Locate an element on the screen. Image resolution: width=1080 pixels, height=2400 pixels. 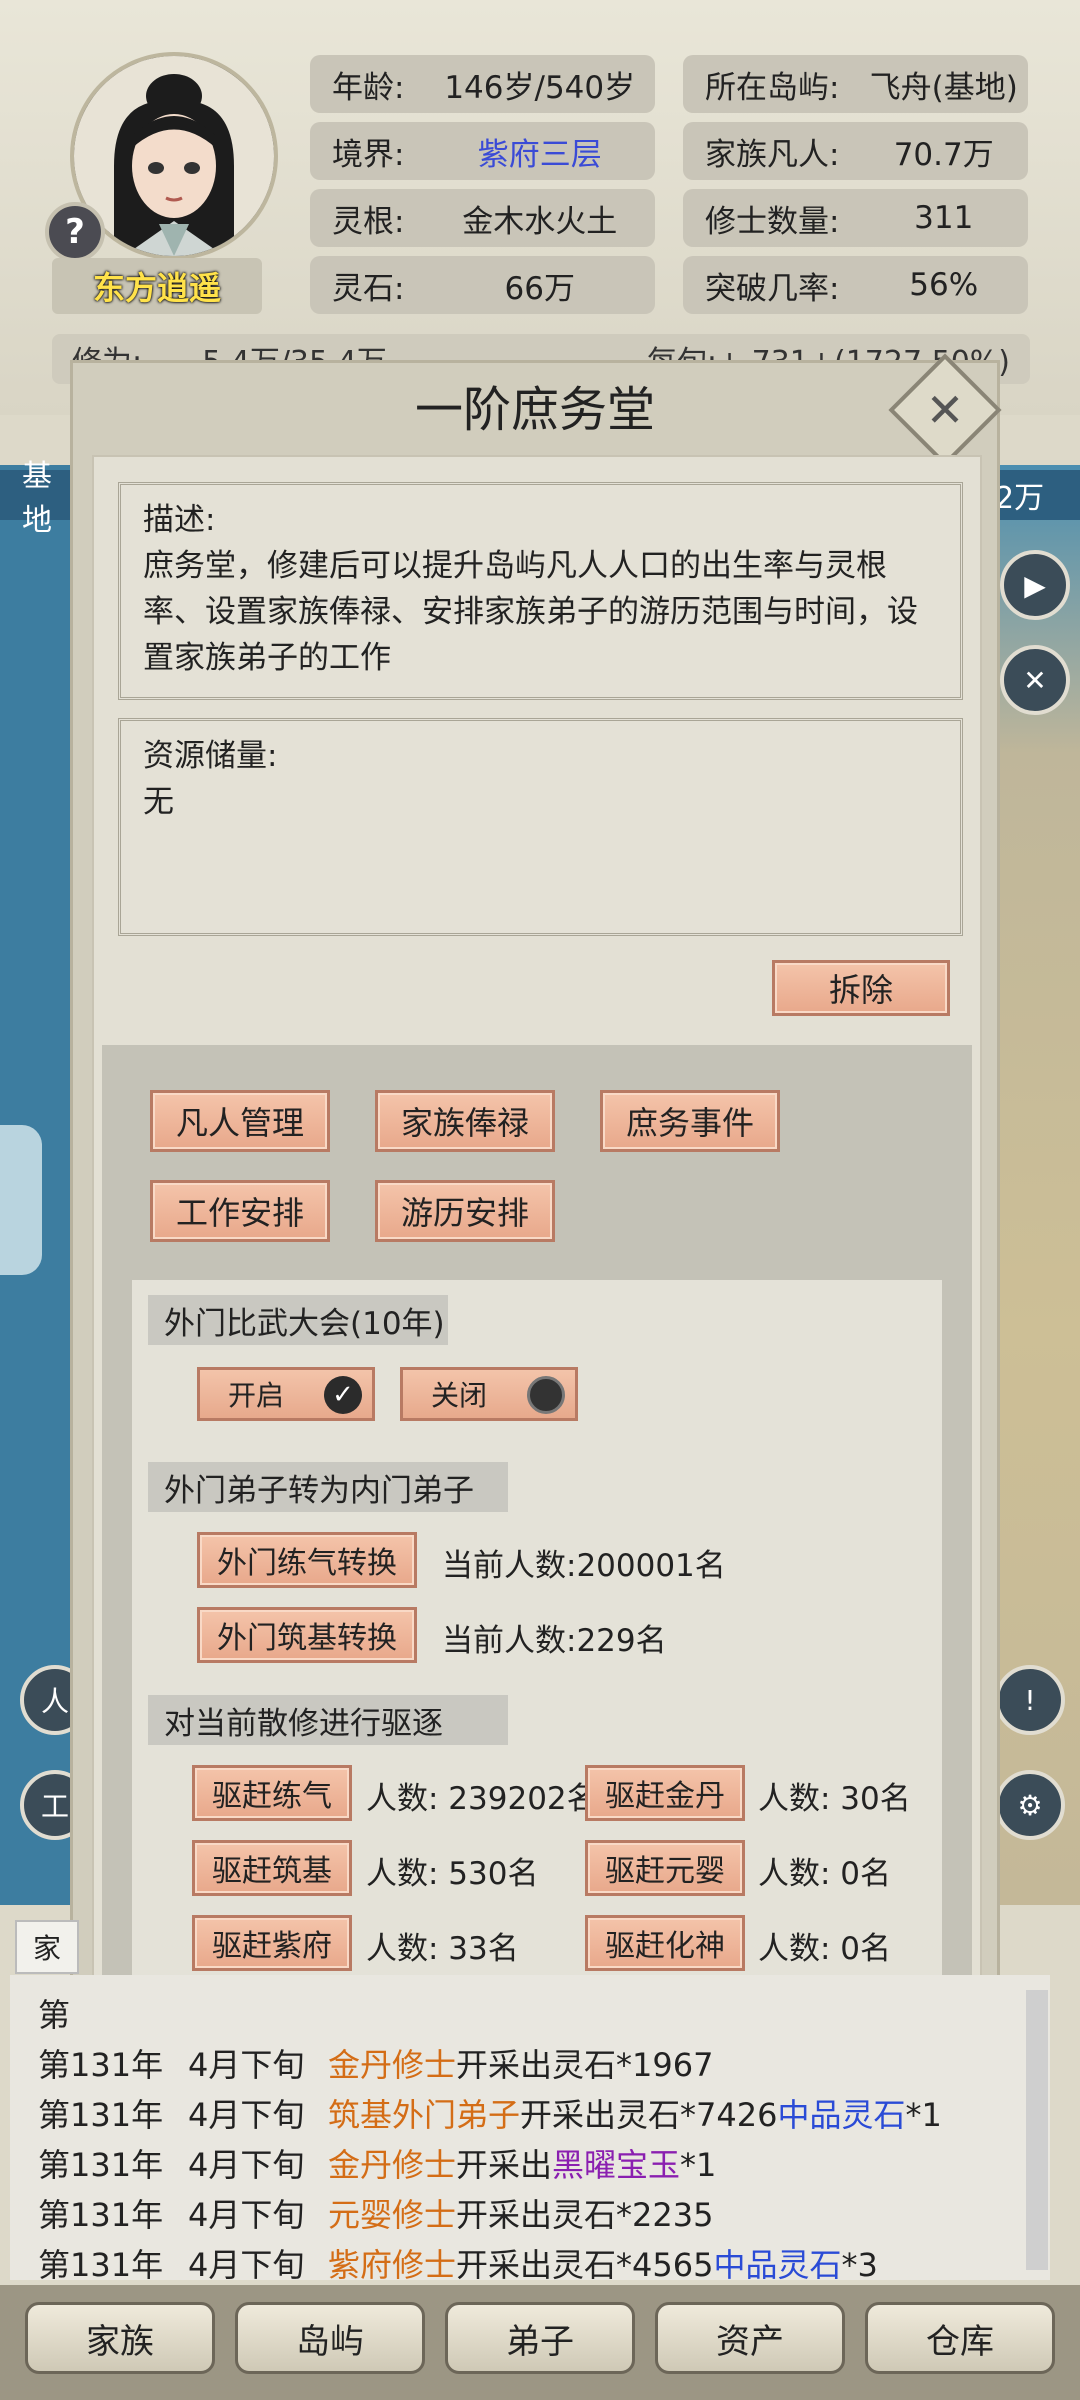
settings-side-icon: ⚙ is located at coordinates (1030, 1805).